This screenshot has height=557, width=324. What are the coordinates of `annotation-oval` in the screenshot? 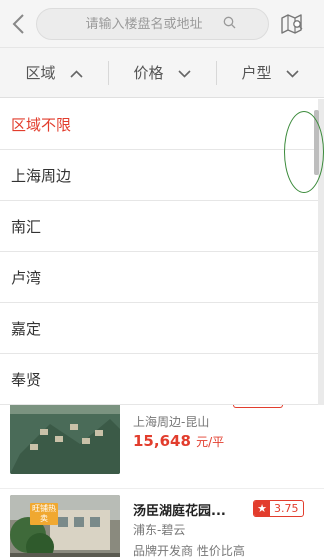 It's located at (304, 152).